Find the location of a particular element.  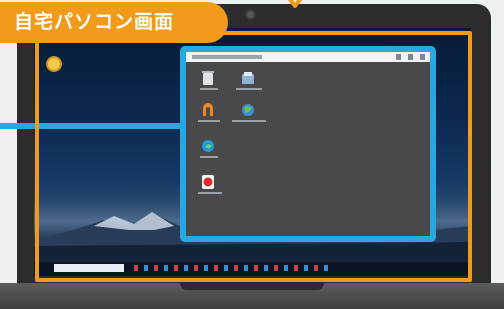

webcam is located at coordinates (250, 14).